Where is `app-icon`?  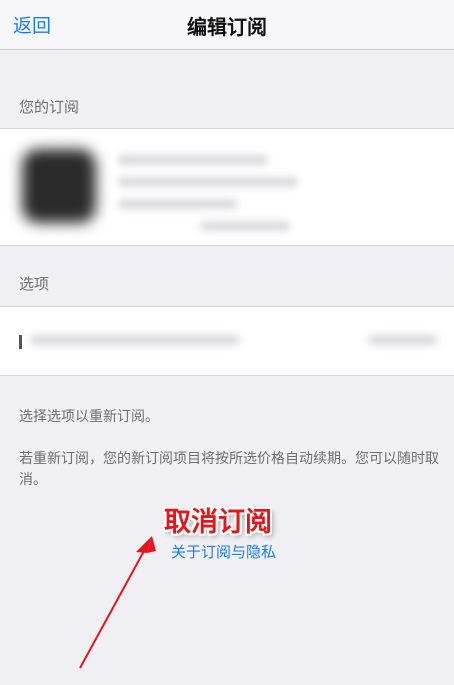 app-icon is located at coordinates (59, 186).